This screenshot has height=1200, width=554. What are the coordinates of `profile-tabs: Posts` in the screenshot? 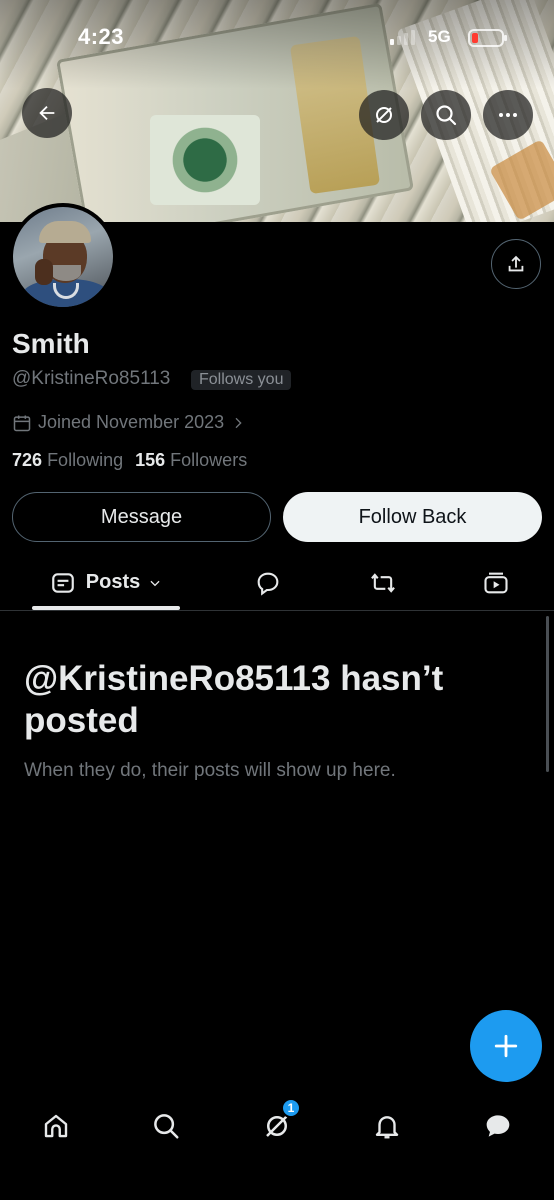 It's located at (277, 583).